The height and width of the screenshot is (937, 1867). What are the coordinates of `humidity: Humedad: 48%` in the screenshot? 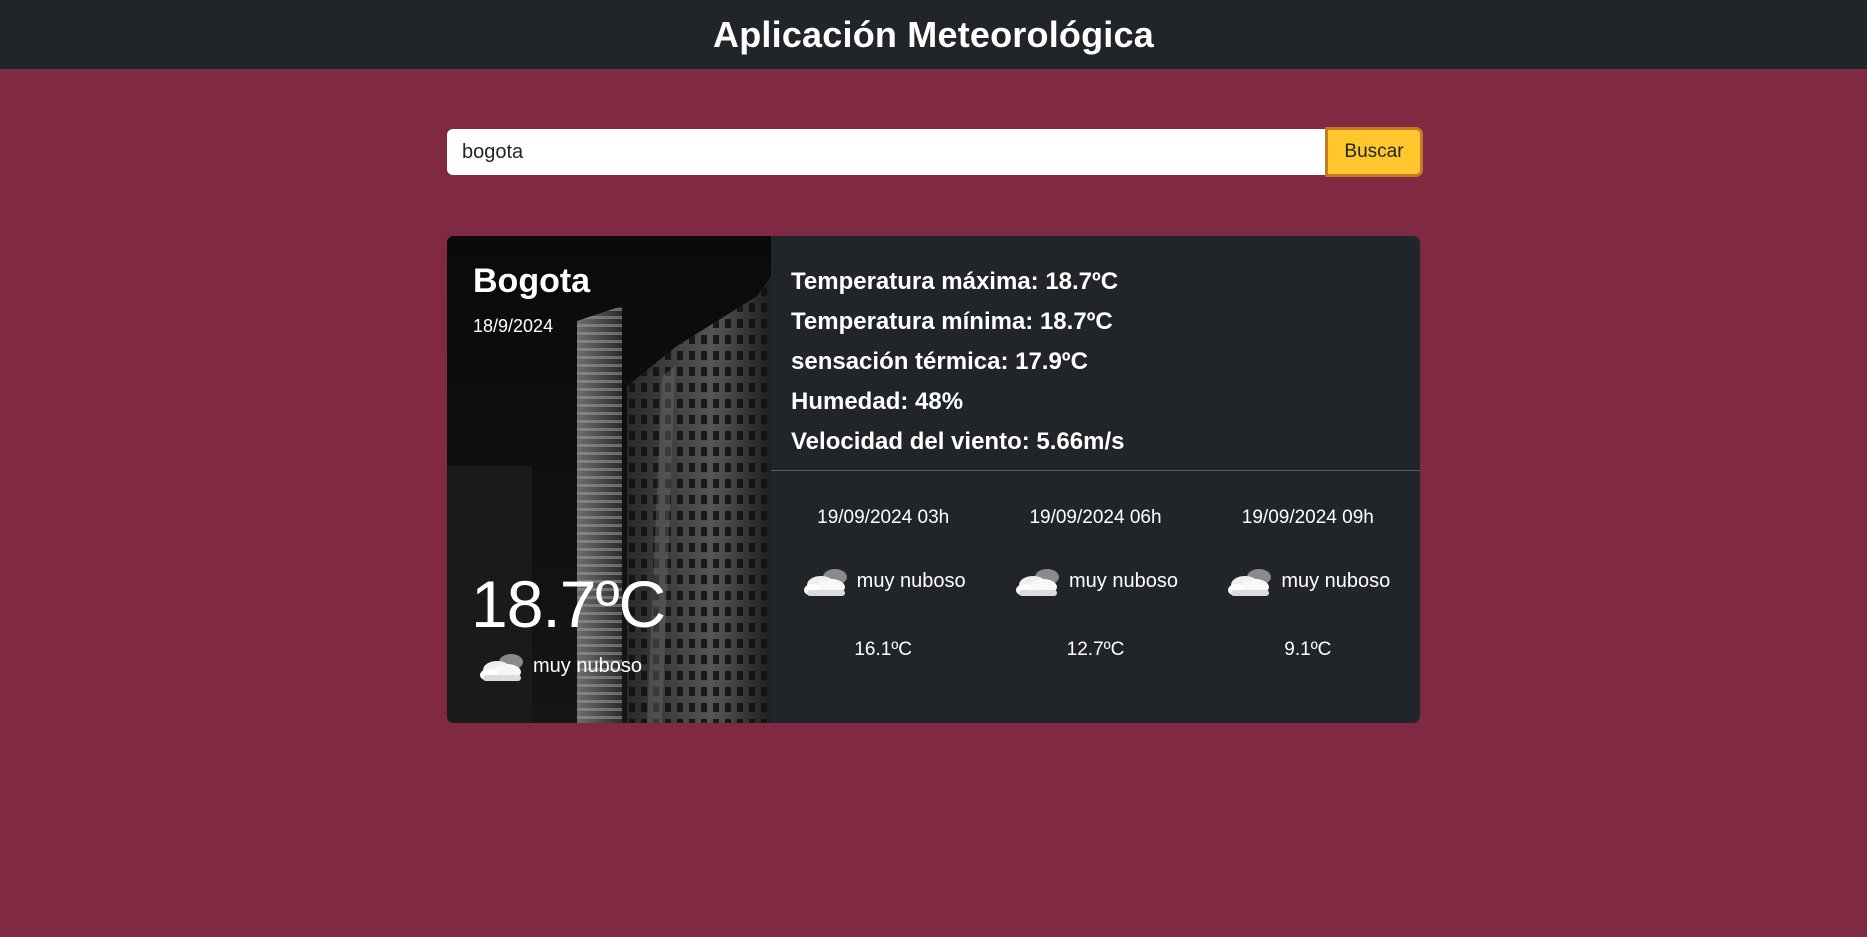 It's located at (877, 401).